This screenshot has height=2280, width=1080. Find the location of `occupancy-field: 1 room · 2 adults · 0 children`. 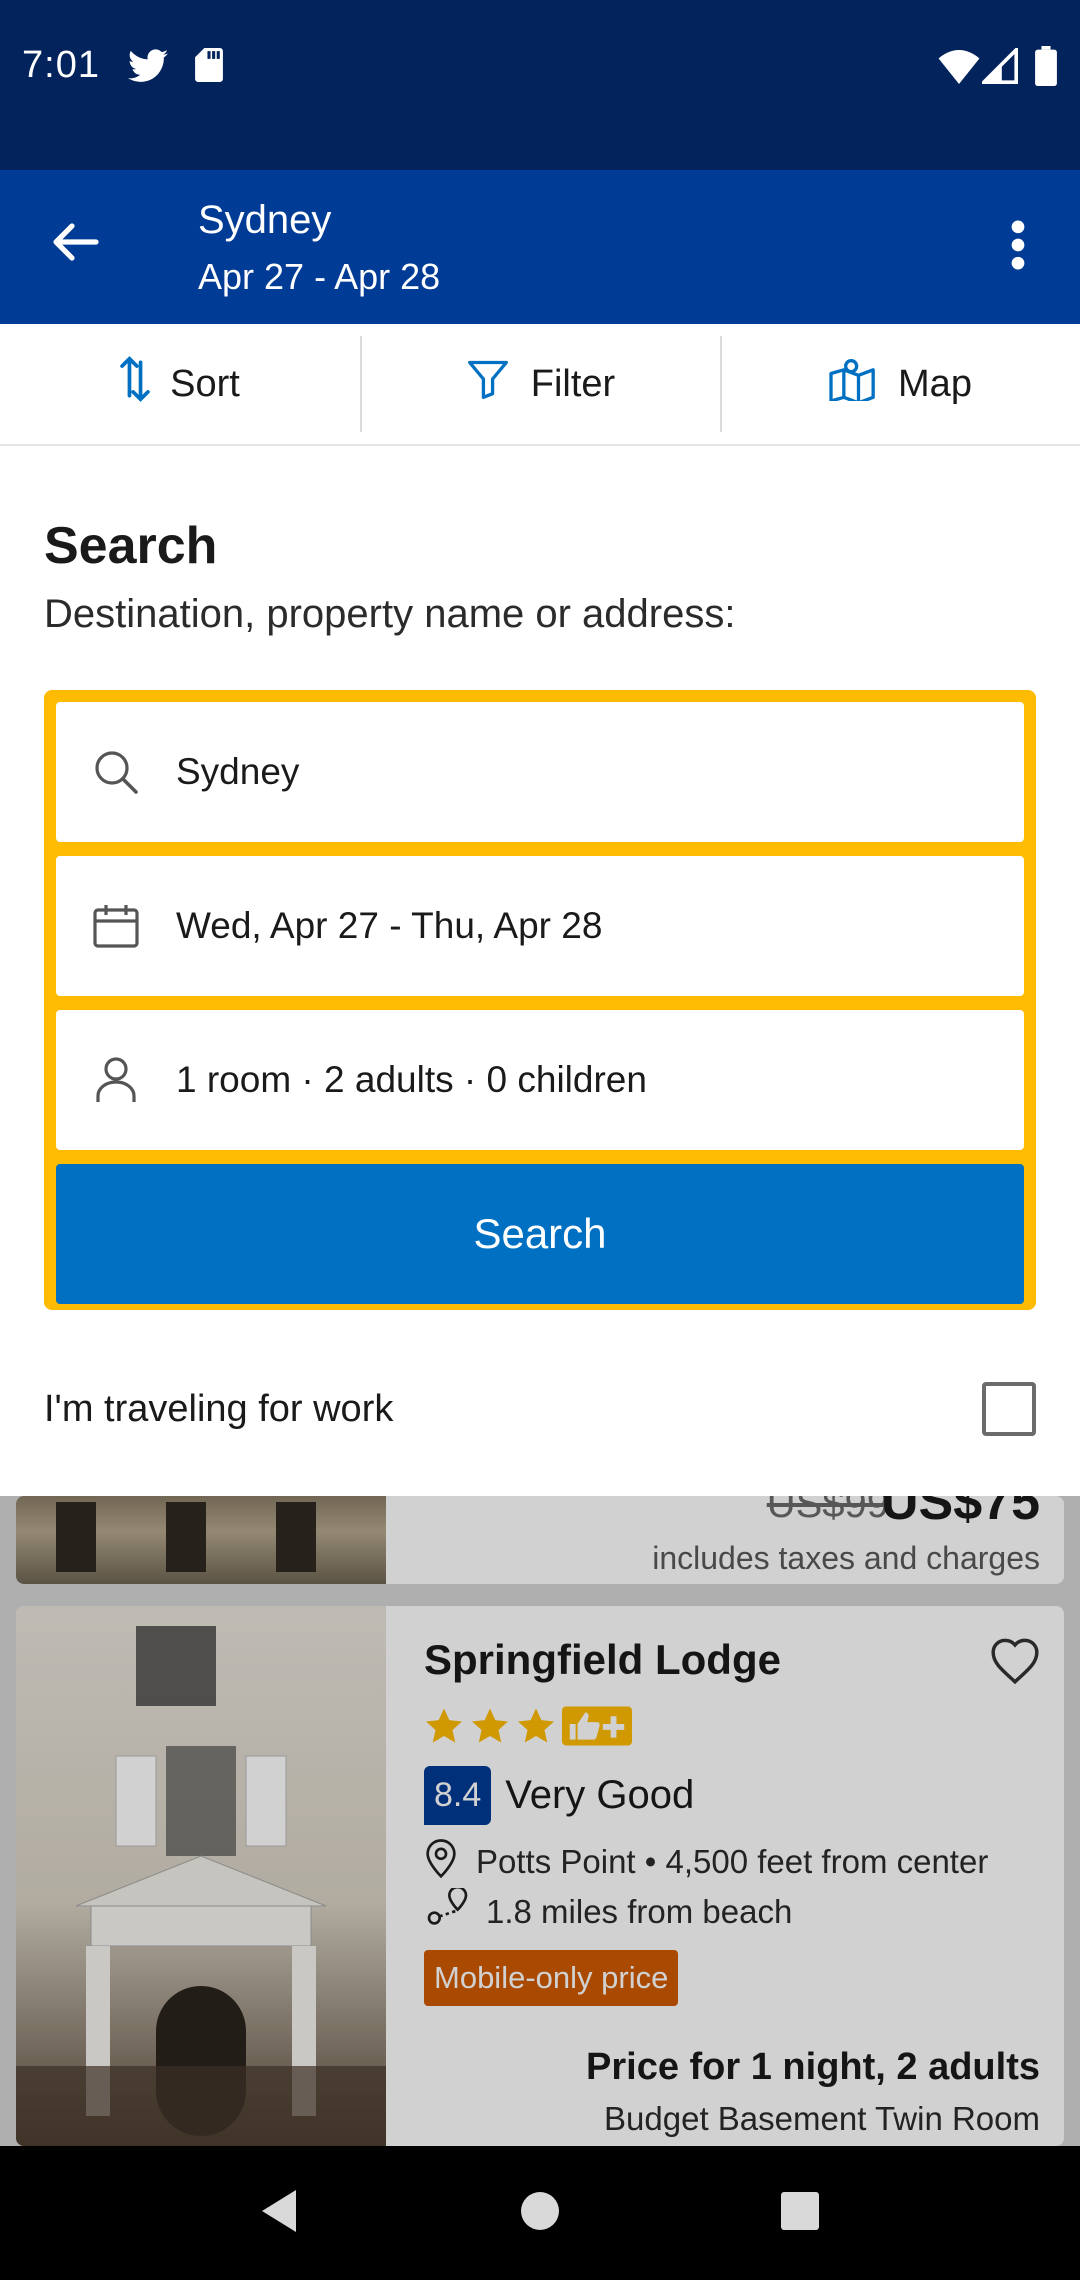

occupancy-field: 1 room · 2 adults · 0 children is located at coordinates (540, 1080).